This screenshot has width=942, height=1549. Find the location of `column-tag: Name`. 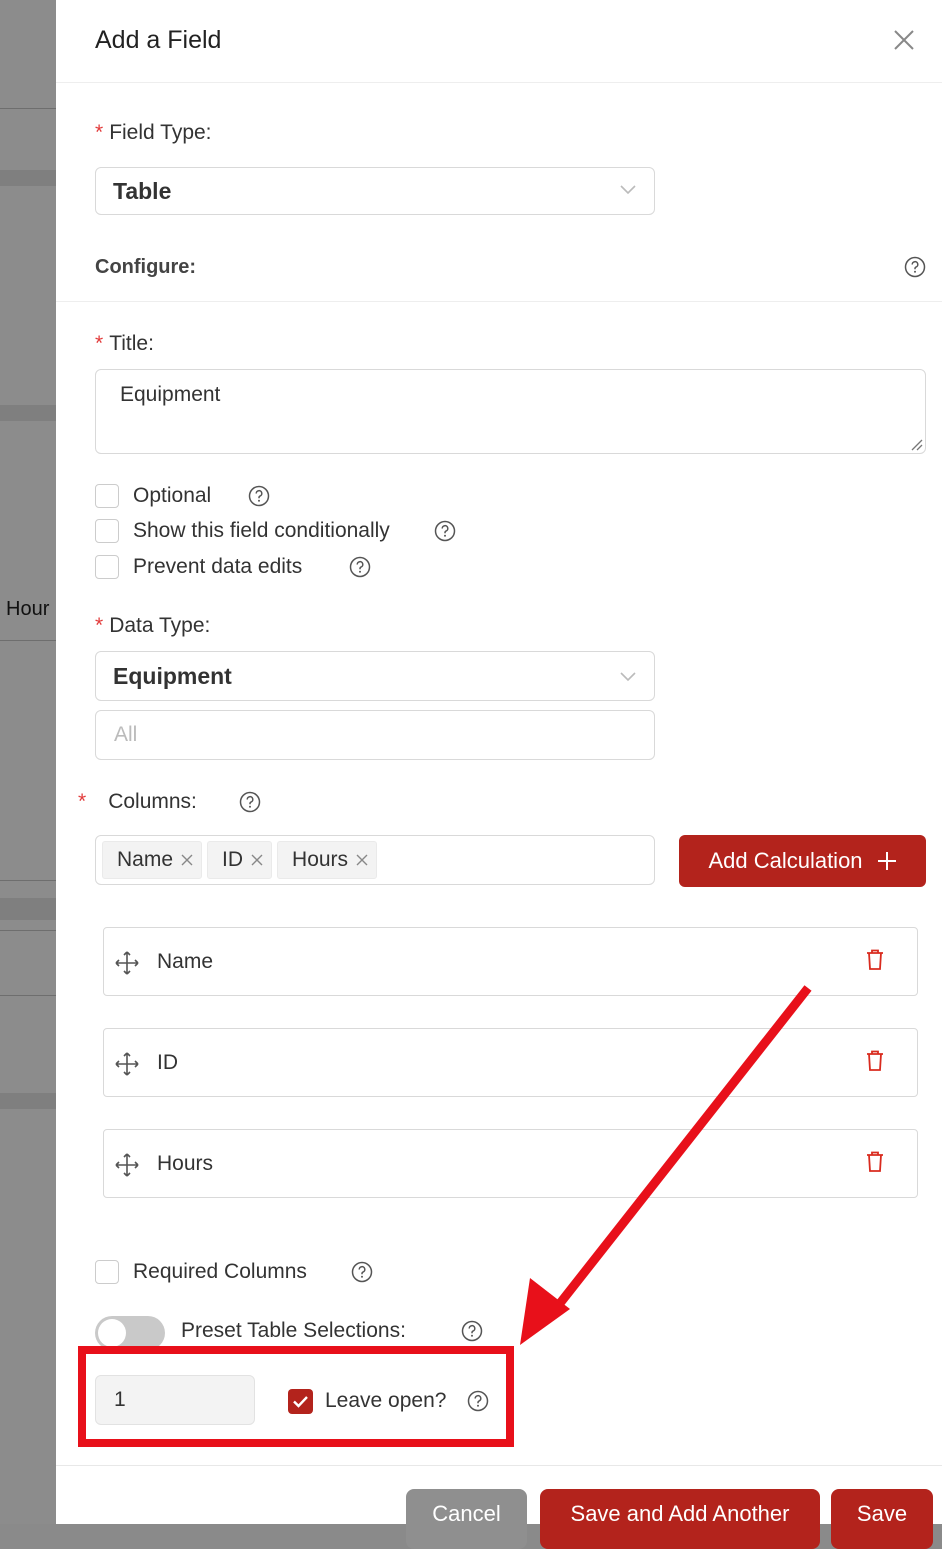

column-tag: Name is located at coordinates (152, 860).